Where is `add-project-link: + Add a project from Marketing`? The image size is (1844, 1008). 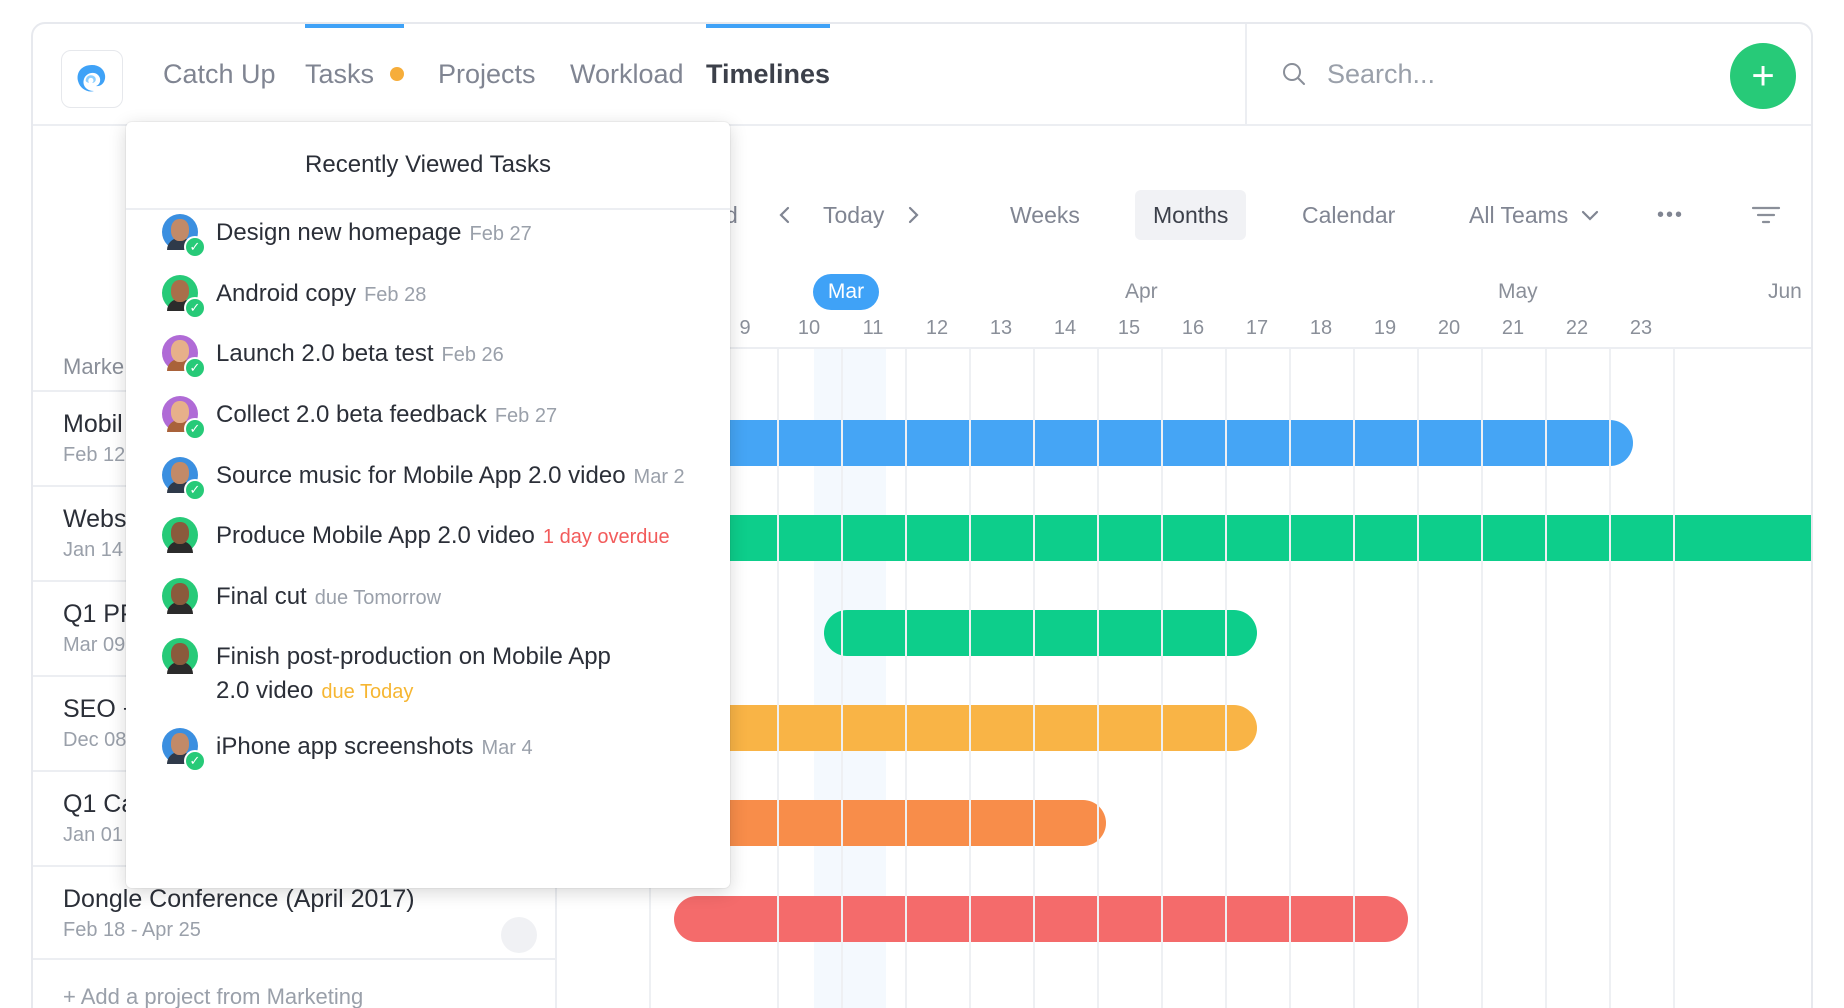
add-project-link: + Add a project from Marketing is located at coordinates (213, 996).